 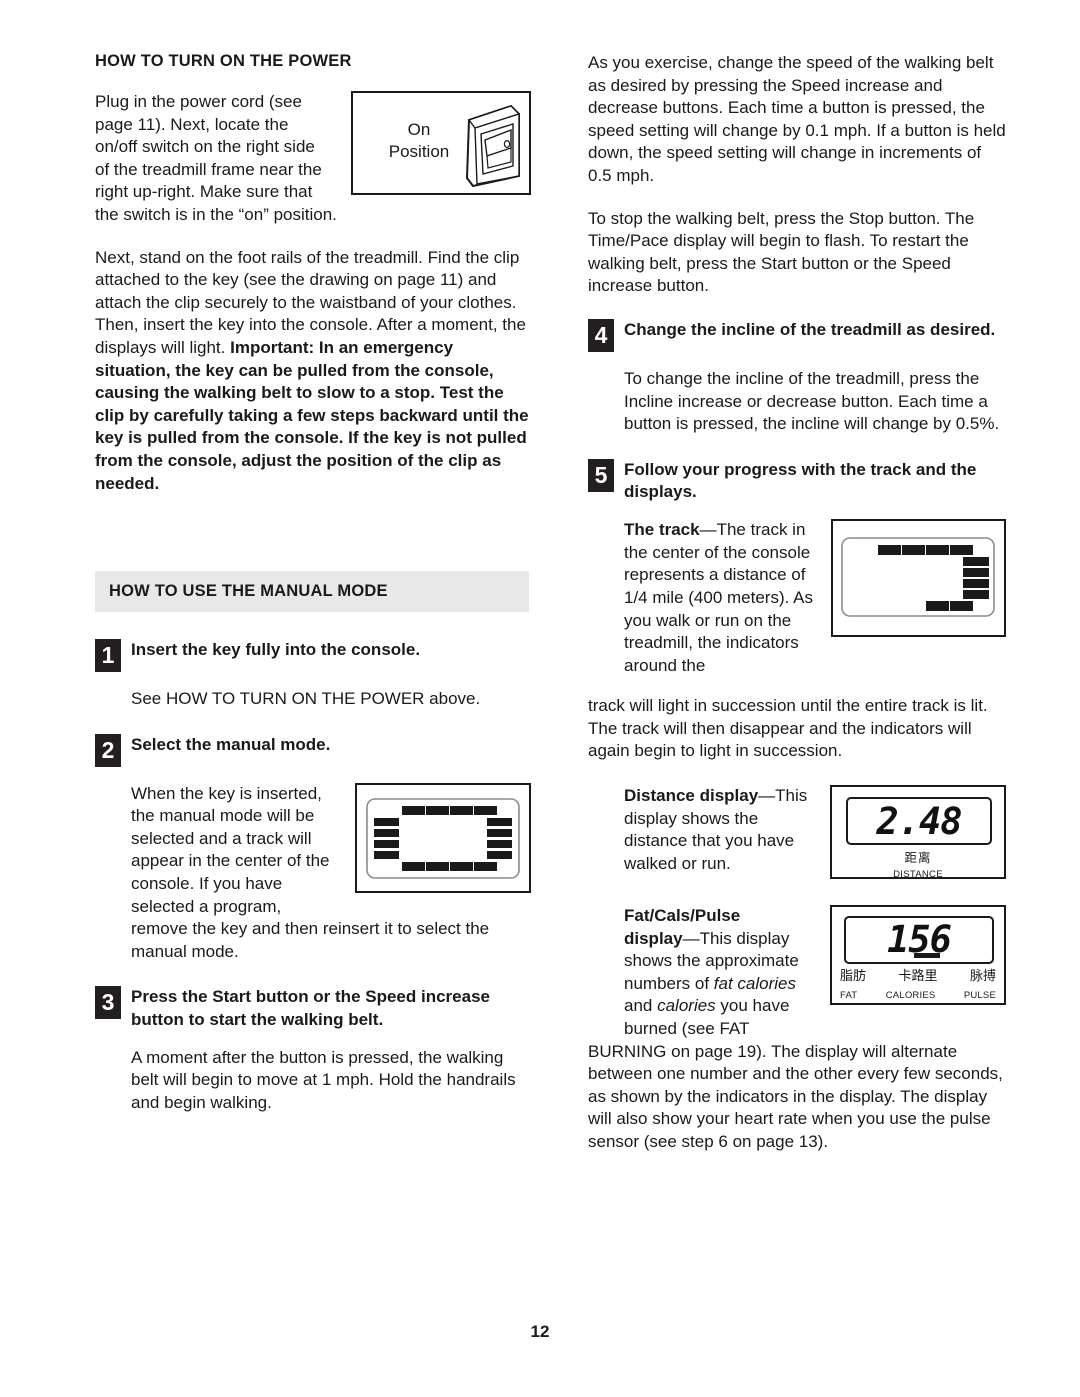 I want to click on step-1-title: Insert the key fully into the console., so click(x=276, y=650).